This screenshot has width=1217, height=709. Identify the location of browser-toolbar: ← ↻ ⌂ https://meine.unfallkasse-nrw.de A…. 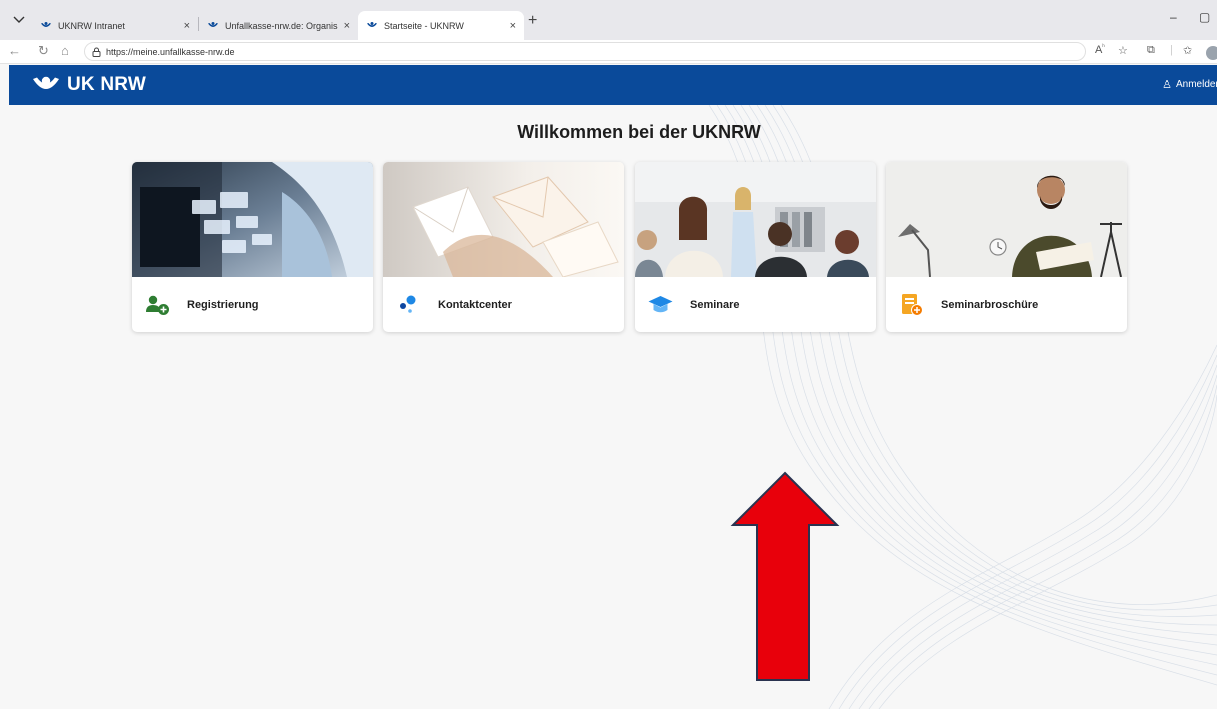
(608, 52).